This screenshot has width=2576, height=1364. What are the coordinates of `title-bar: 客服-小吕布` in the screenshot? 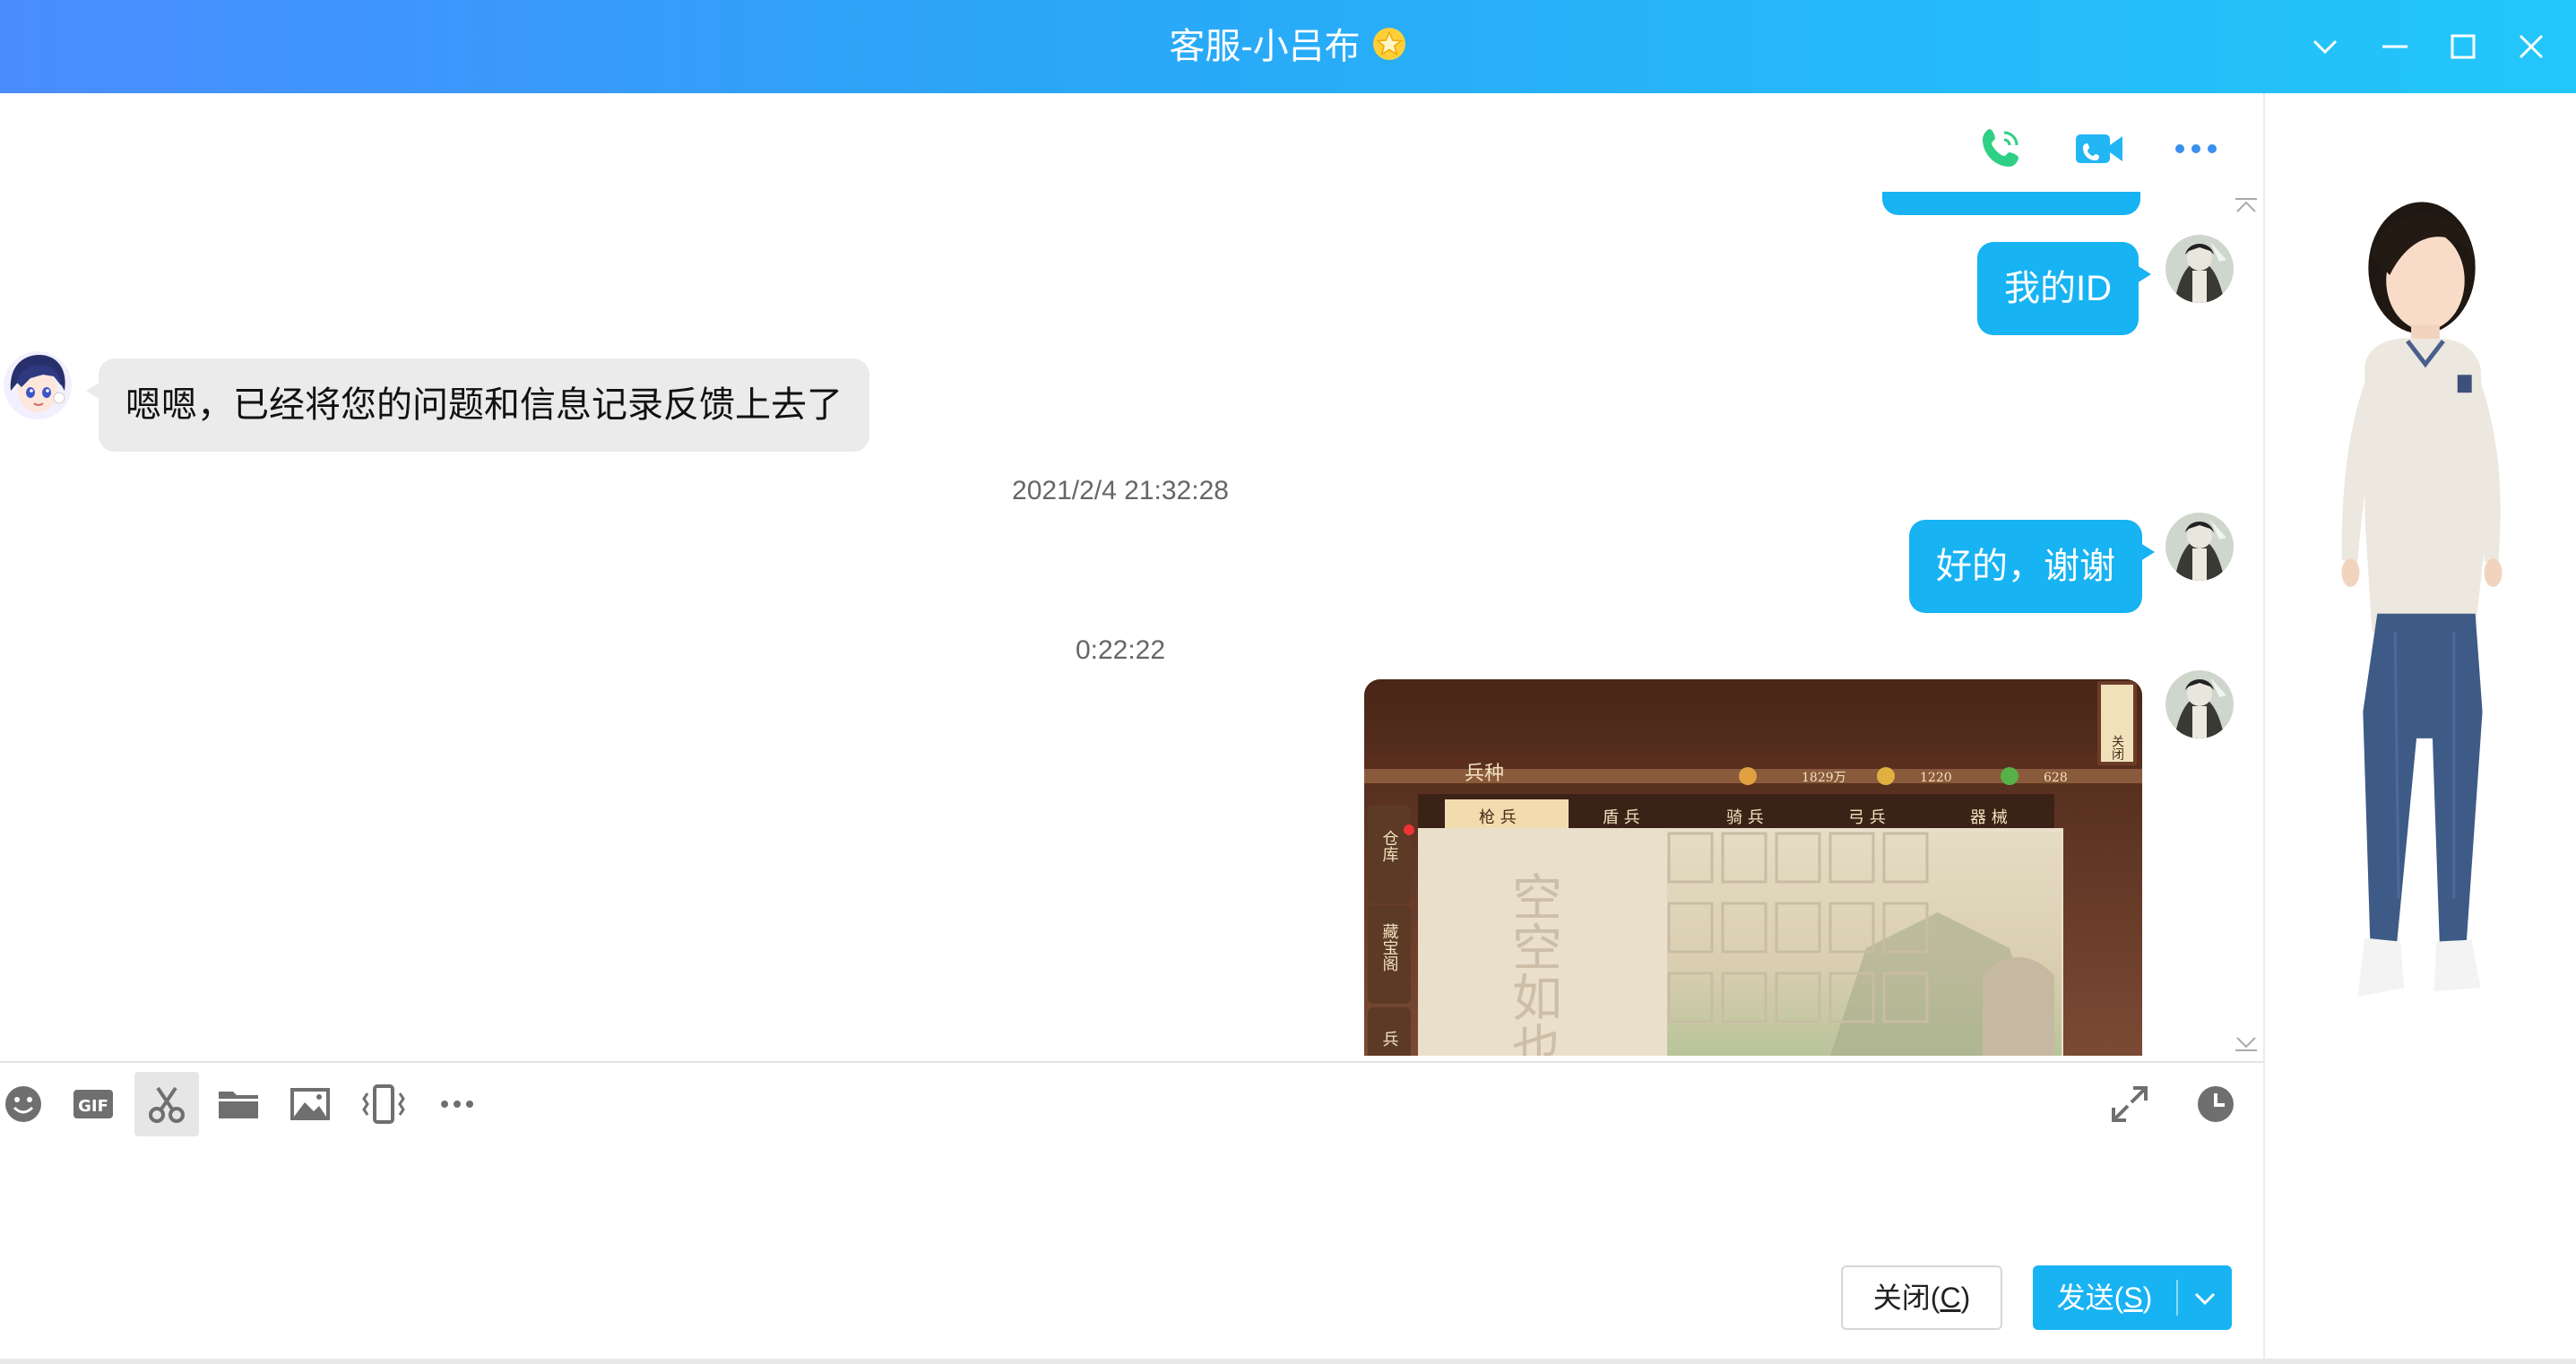 It's located at (1288, 46).